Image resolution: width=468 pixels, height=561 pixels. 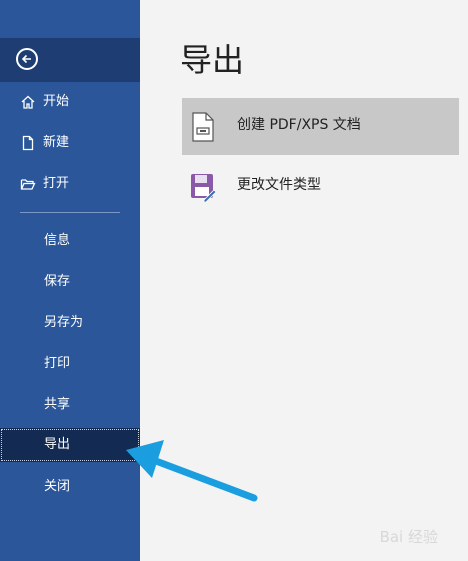 I want to click on watermark: Bai 经验, so click(x=408, y=537).